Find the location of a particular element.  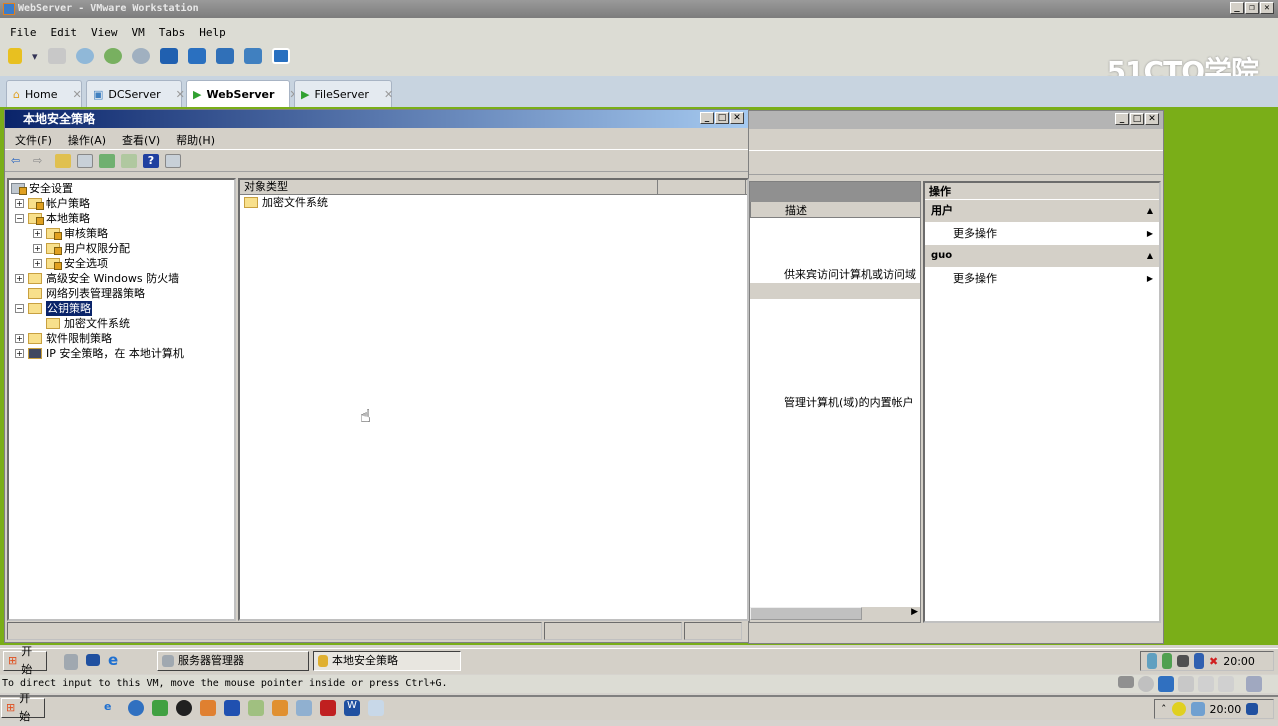

more-actions-item: 更多操作 ▶ is located at coordinates (1042, 233).